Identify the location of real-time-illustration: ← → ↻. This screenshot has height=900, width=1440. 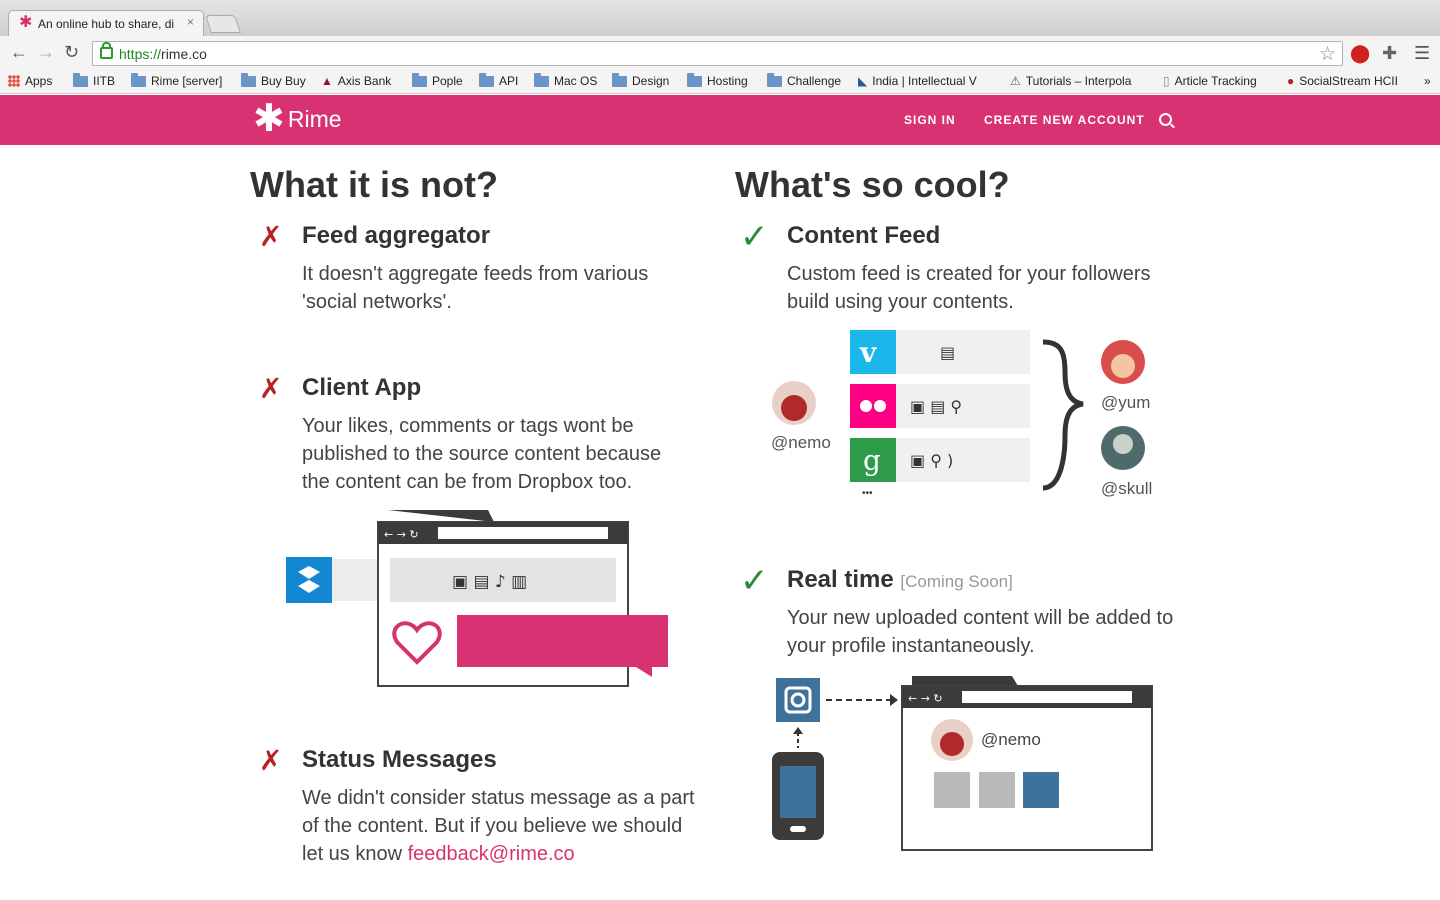
(962, 763).